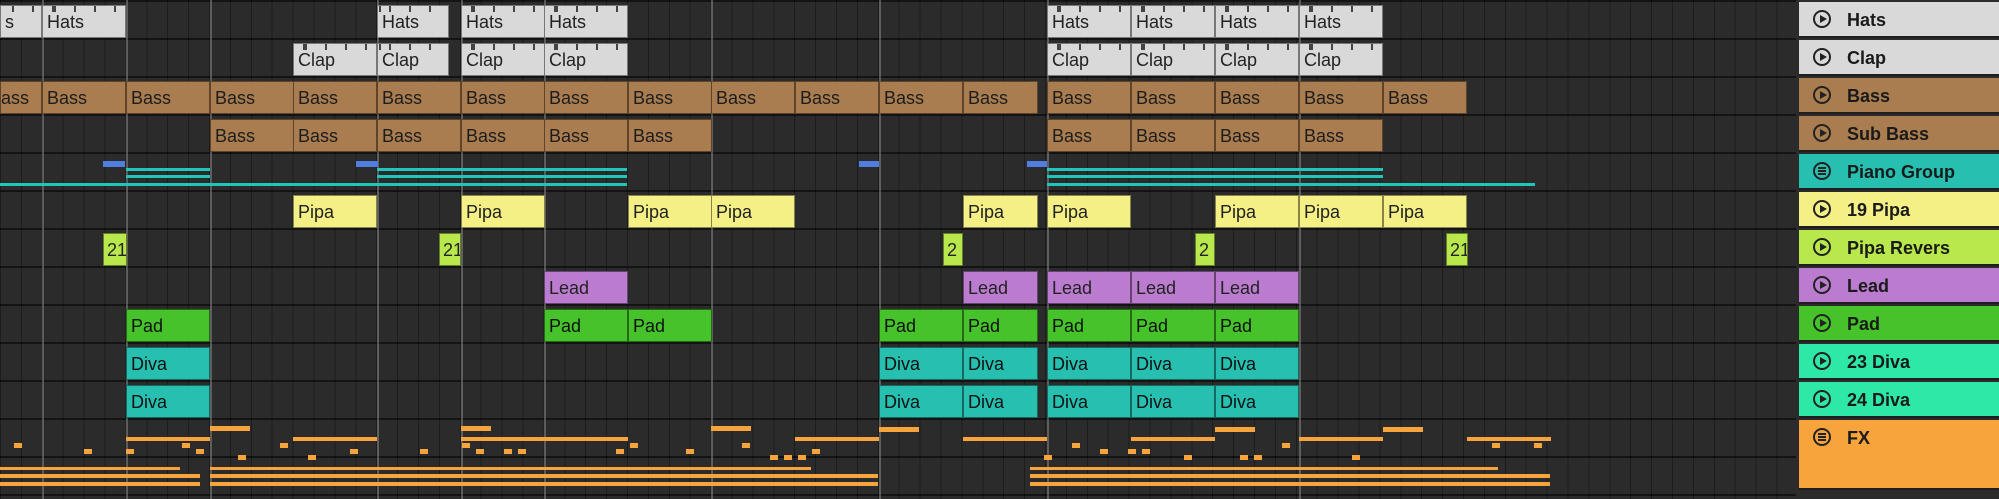 This screenshot has height=499, width=1999. Describe the element at coordinates (1822, 171) in the screenshot. I see `group-icon` at that location.